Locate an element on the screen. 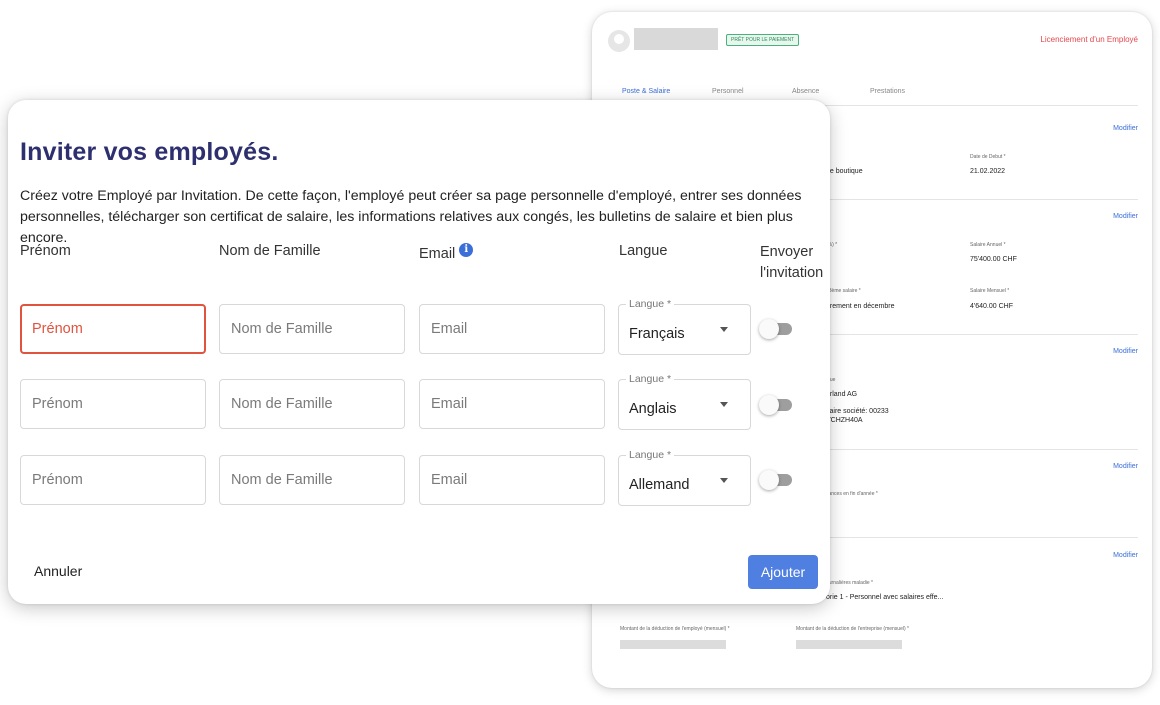 The image size is (1160, 705). start-date-label: Date de Debut * is located at coordinates (988, 157).